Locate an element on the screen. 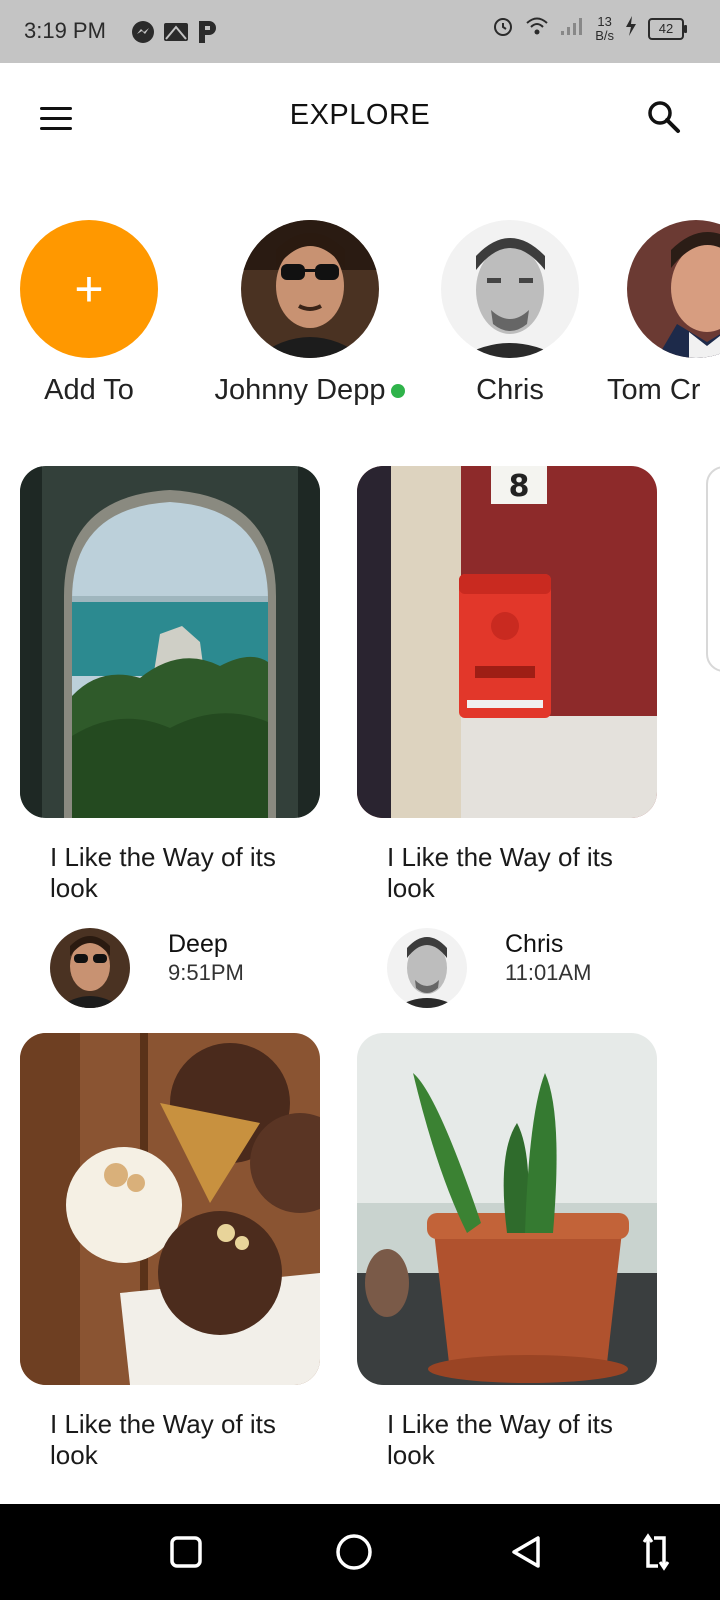 Image resolution: width=720 pixels, height=1600 pixels. speed-unit: B/s is located at coordinates (604, 35).